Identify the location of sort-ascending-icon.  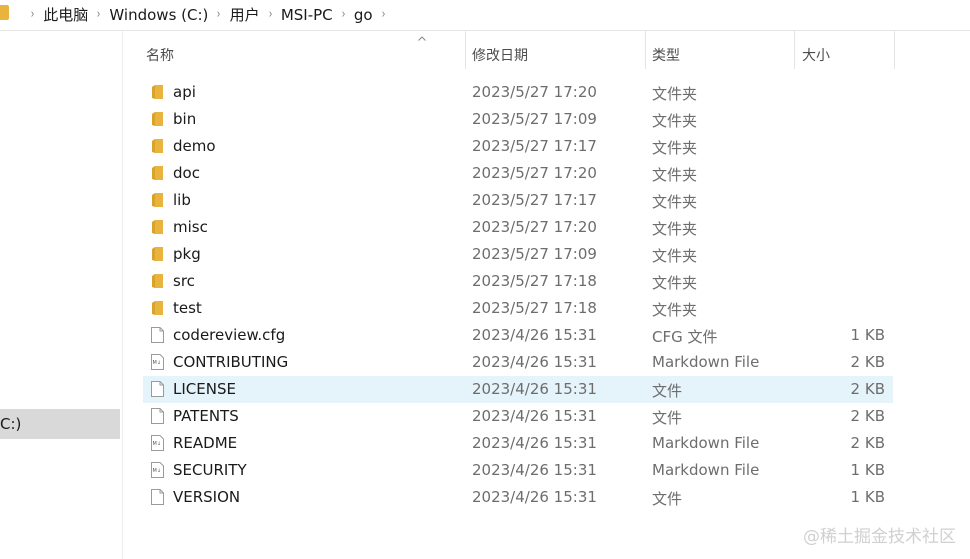
(422, 38).